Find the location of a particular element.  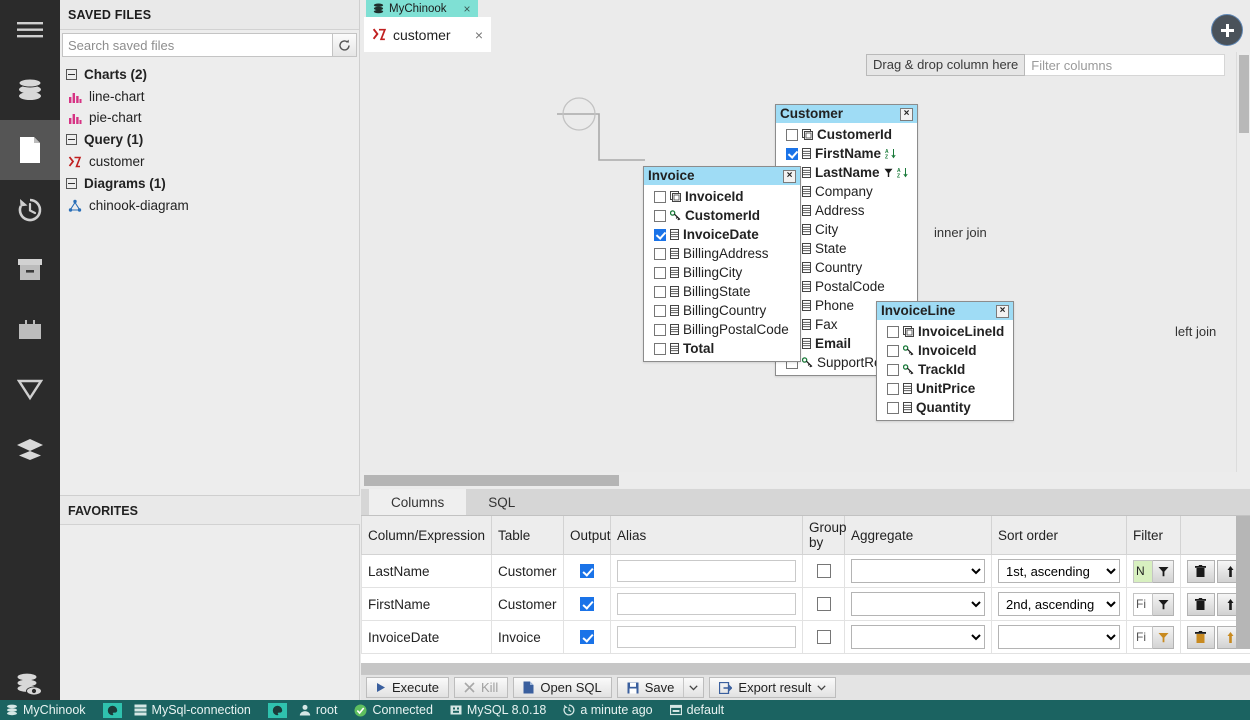

canvas-horizontal-scrollbar is located at coordinates (805, 480).